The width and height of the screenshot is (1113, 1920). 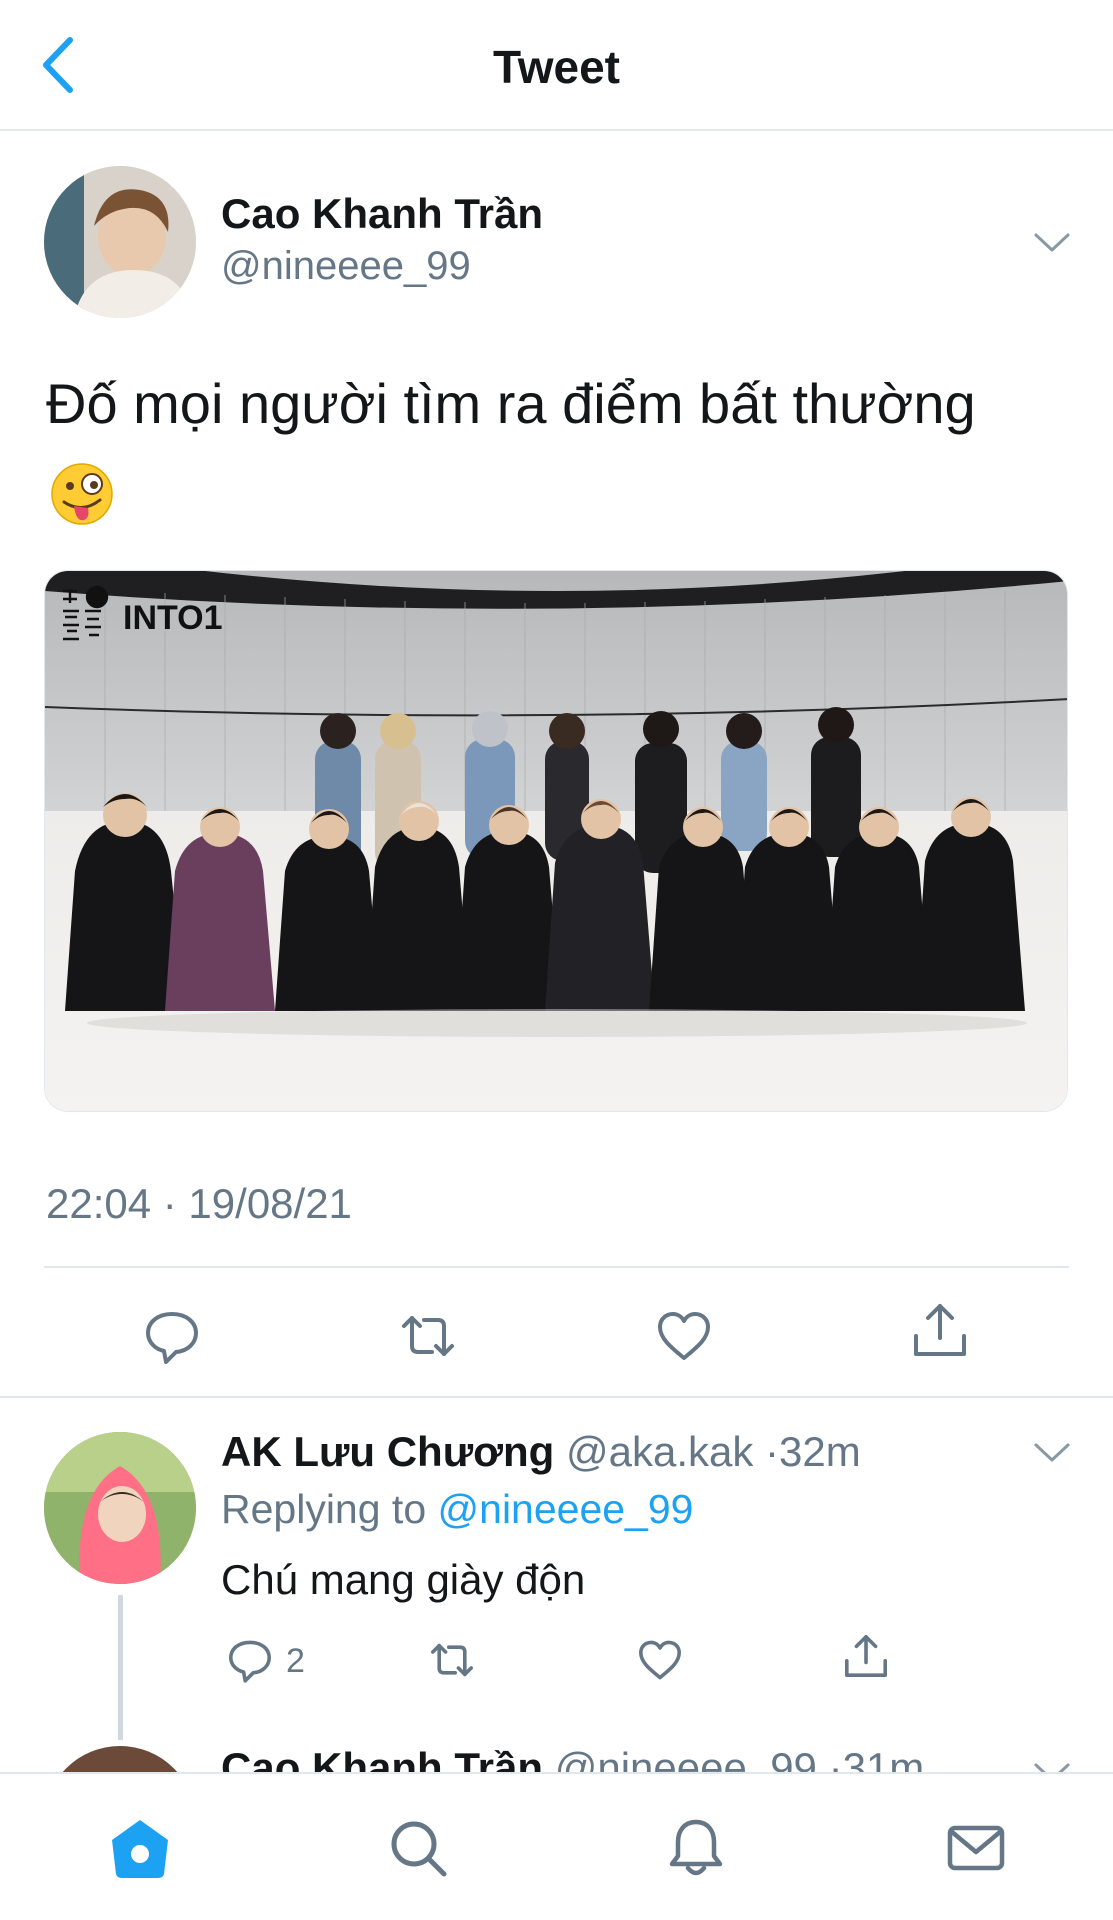 What do you see at coordinates (556, 1737) in the screenshot?
I see `next-reply-preview: Cao Khanh Trần @nineeee_99 ·31m` at bounding box center [556, 1737].